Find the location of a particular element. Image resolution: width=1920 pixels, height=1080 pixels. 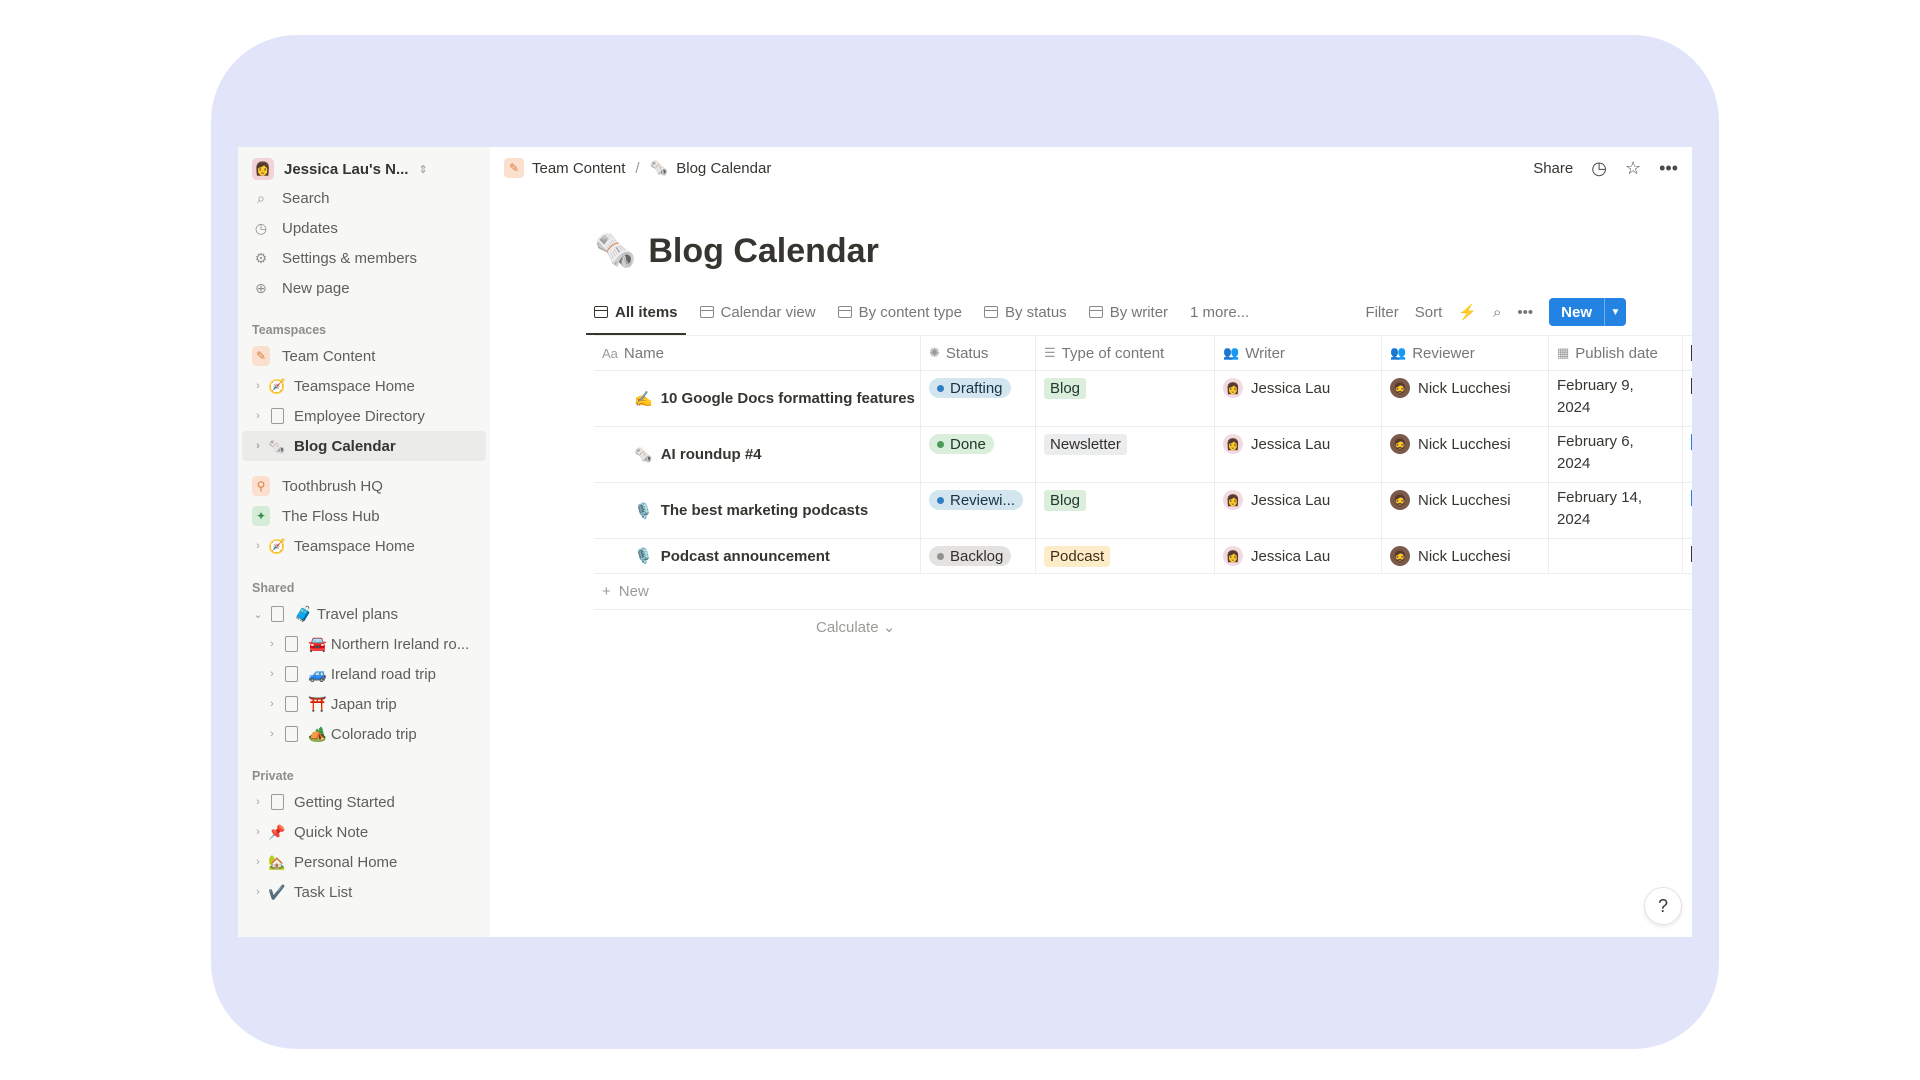

tab-by-status: By status is located at coordinates (1025, 312).